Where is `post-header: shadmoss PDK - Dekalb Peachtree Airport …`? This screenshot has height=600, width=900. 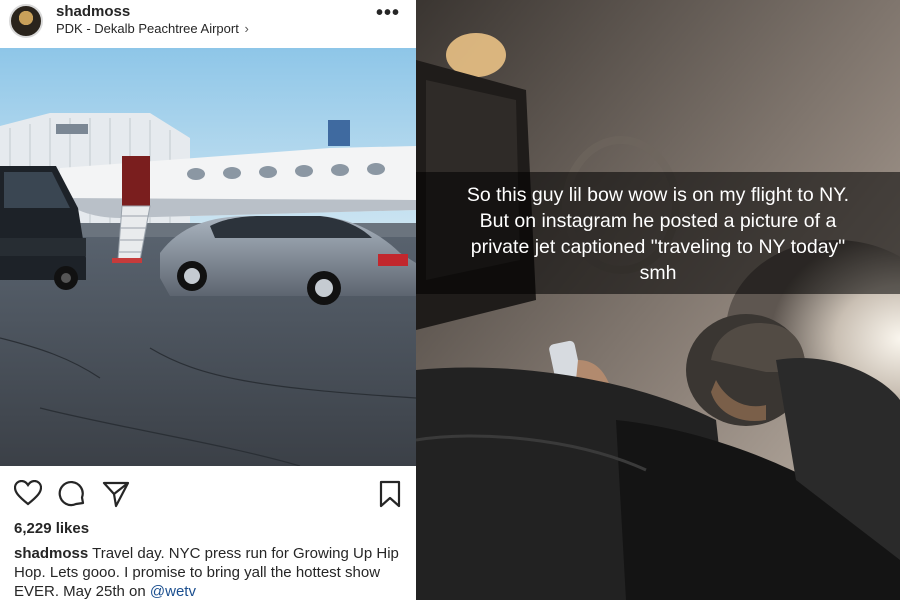 post-header: shadmoss PDK - Dekalb Peachtree Airport … is located at coordinates (208, 24).